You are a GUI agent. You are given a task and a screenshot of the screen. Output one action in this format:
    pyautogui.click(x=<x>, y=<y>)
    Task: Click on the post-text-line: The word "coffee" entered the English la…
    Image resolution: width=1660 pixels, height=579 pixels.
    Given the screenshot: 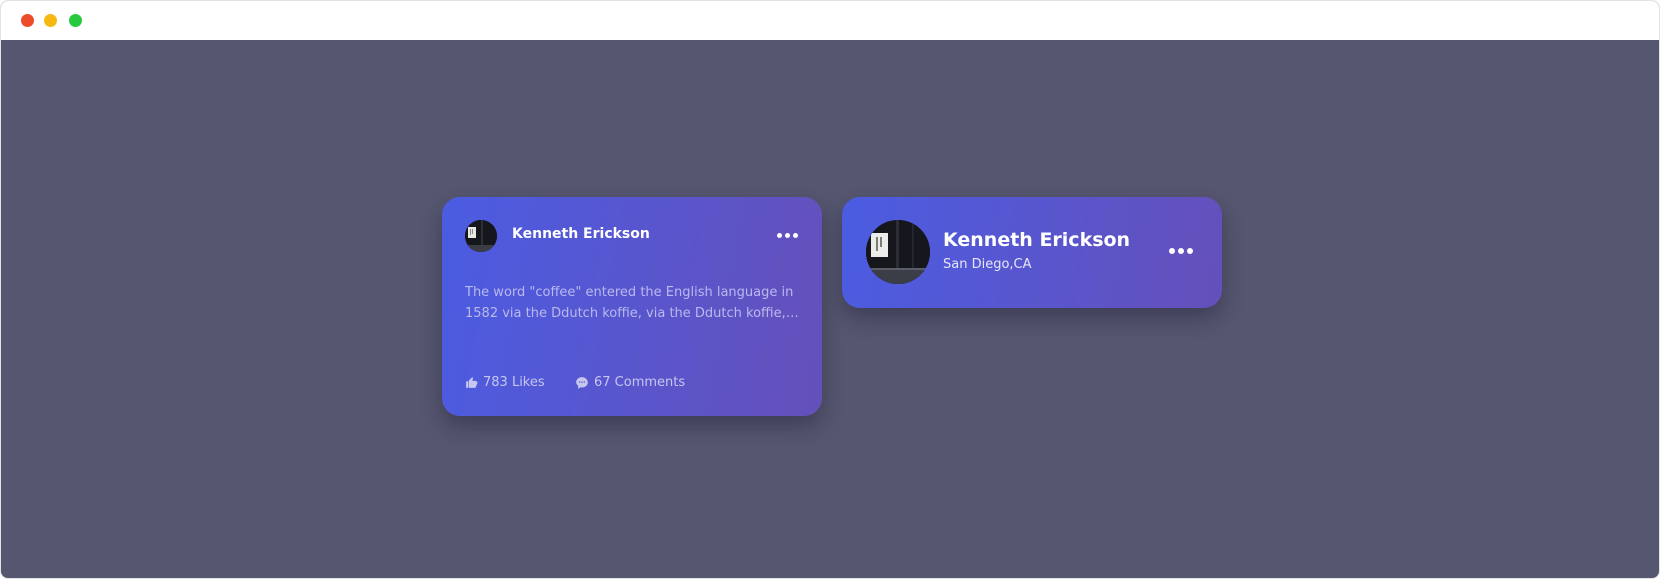 What is the action you would take?
    pyautogui.click(x=629, y=292)
    